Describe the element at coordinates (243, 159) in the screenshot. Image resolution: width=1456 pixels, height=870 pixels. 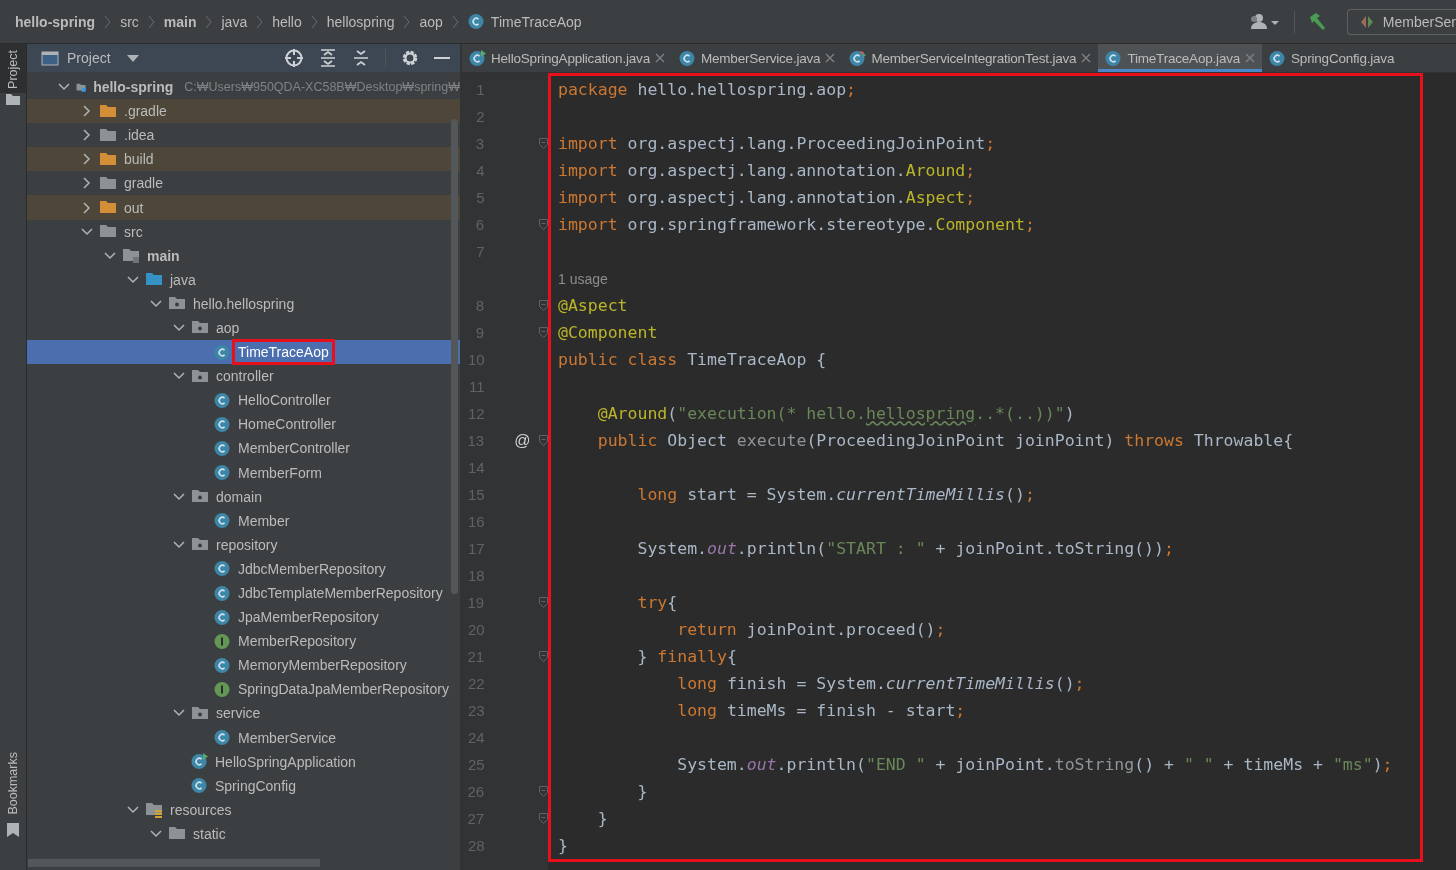
I see `tree-item: build` at that location.